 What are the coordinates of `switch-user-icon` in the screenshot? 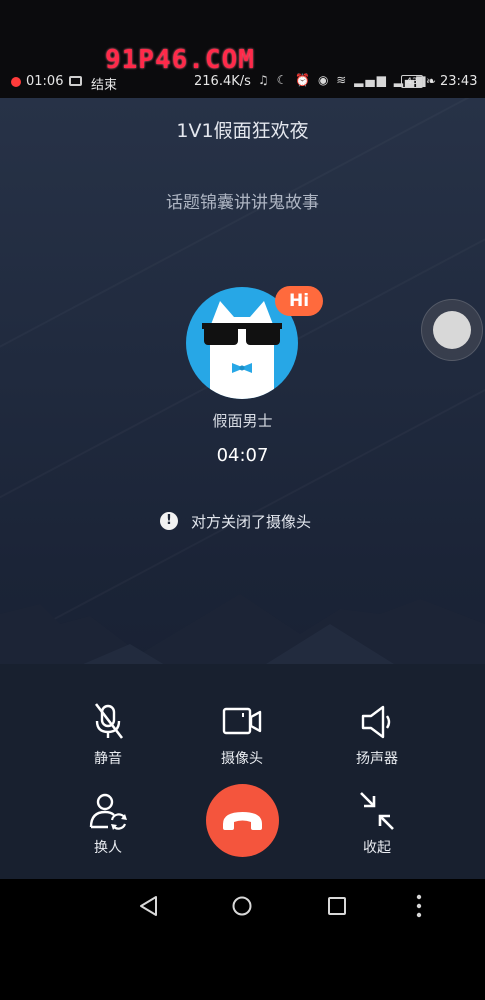 It's located at (108, 811).